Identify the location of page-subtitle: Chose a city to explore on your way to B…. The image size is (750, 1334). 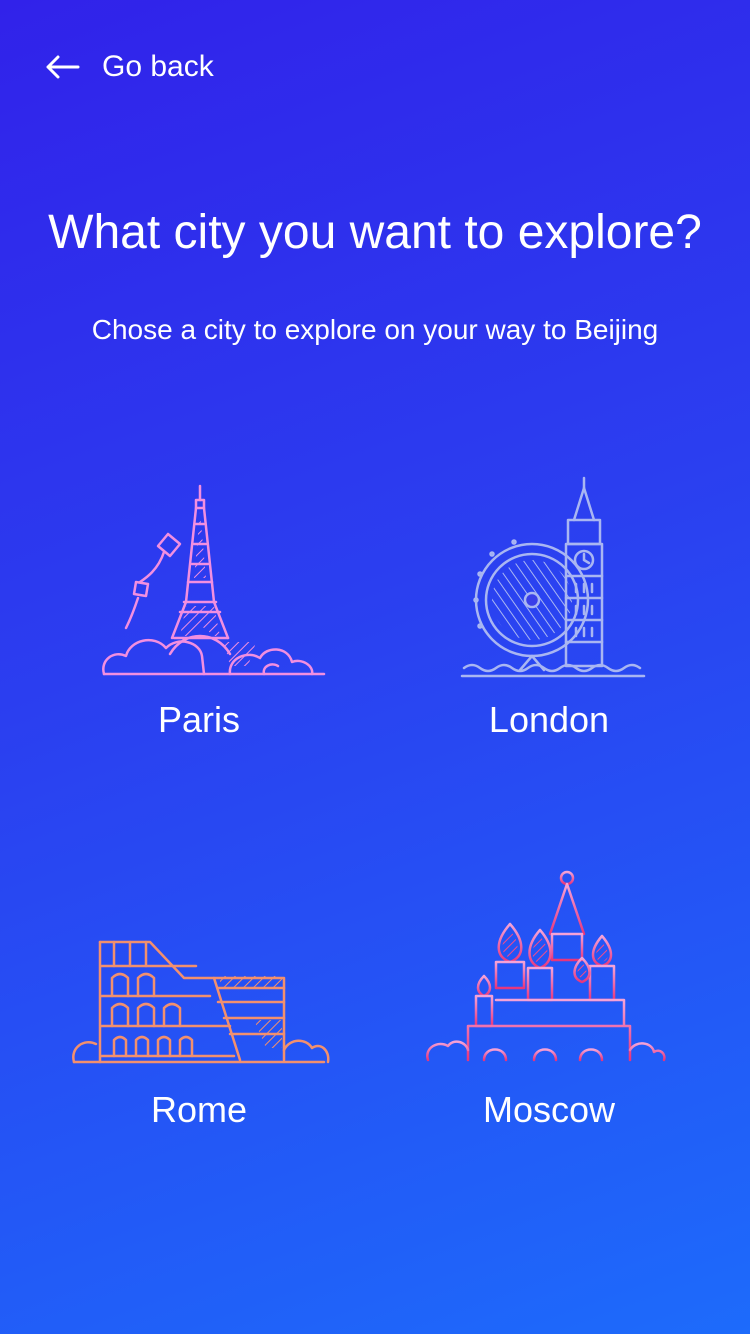
(375, 329).